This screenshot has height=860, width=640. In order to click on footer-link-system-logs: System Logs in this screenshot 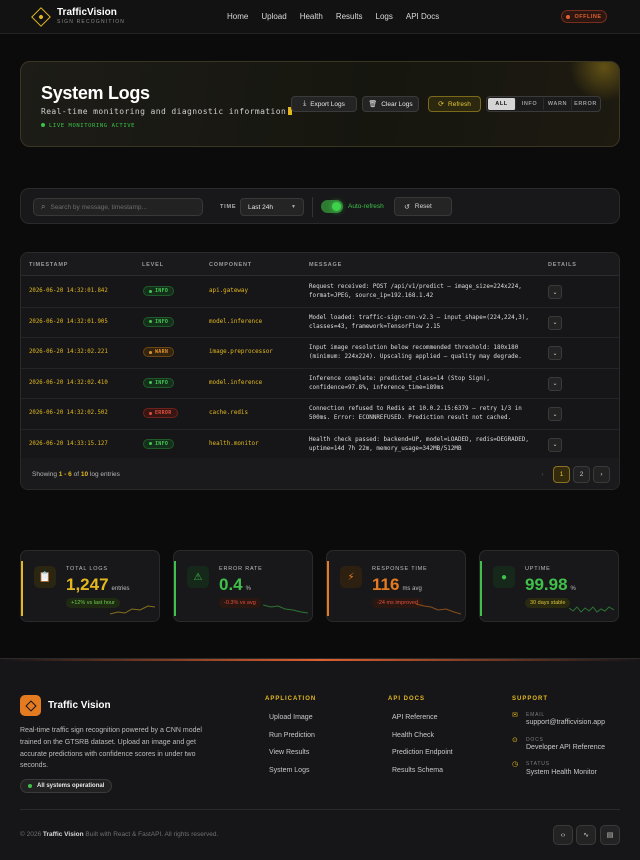, I will do `click(289, 770)`.